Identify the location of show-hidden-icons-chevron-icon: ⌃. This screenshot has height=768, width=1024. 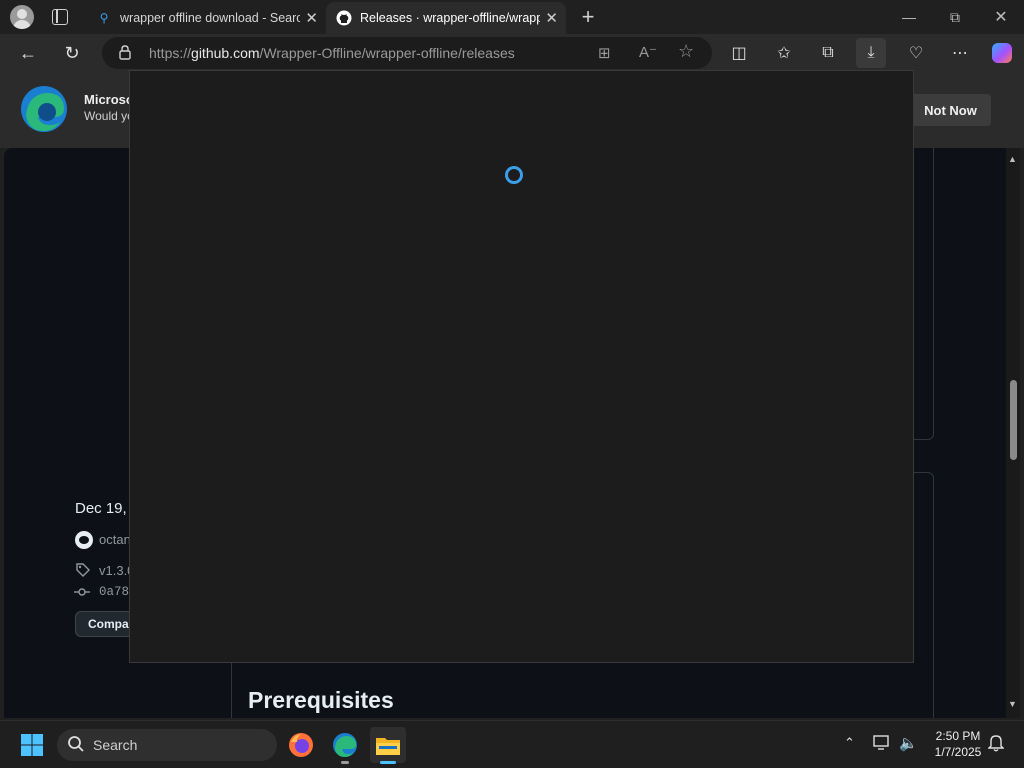
(849, 743).